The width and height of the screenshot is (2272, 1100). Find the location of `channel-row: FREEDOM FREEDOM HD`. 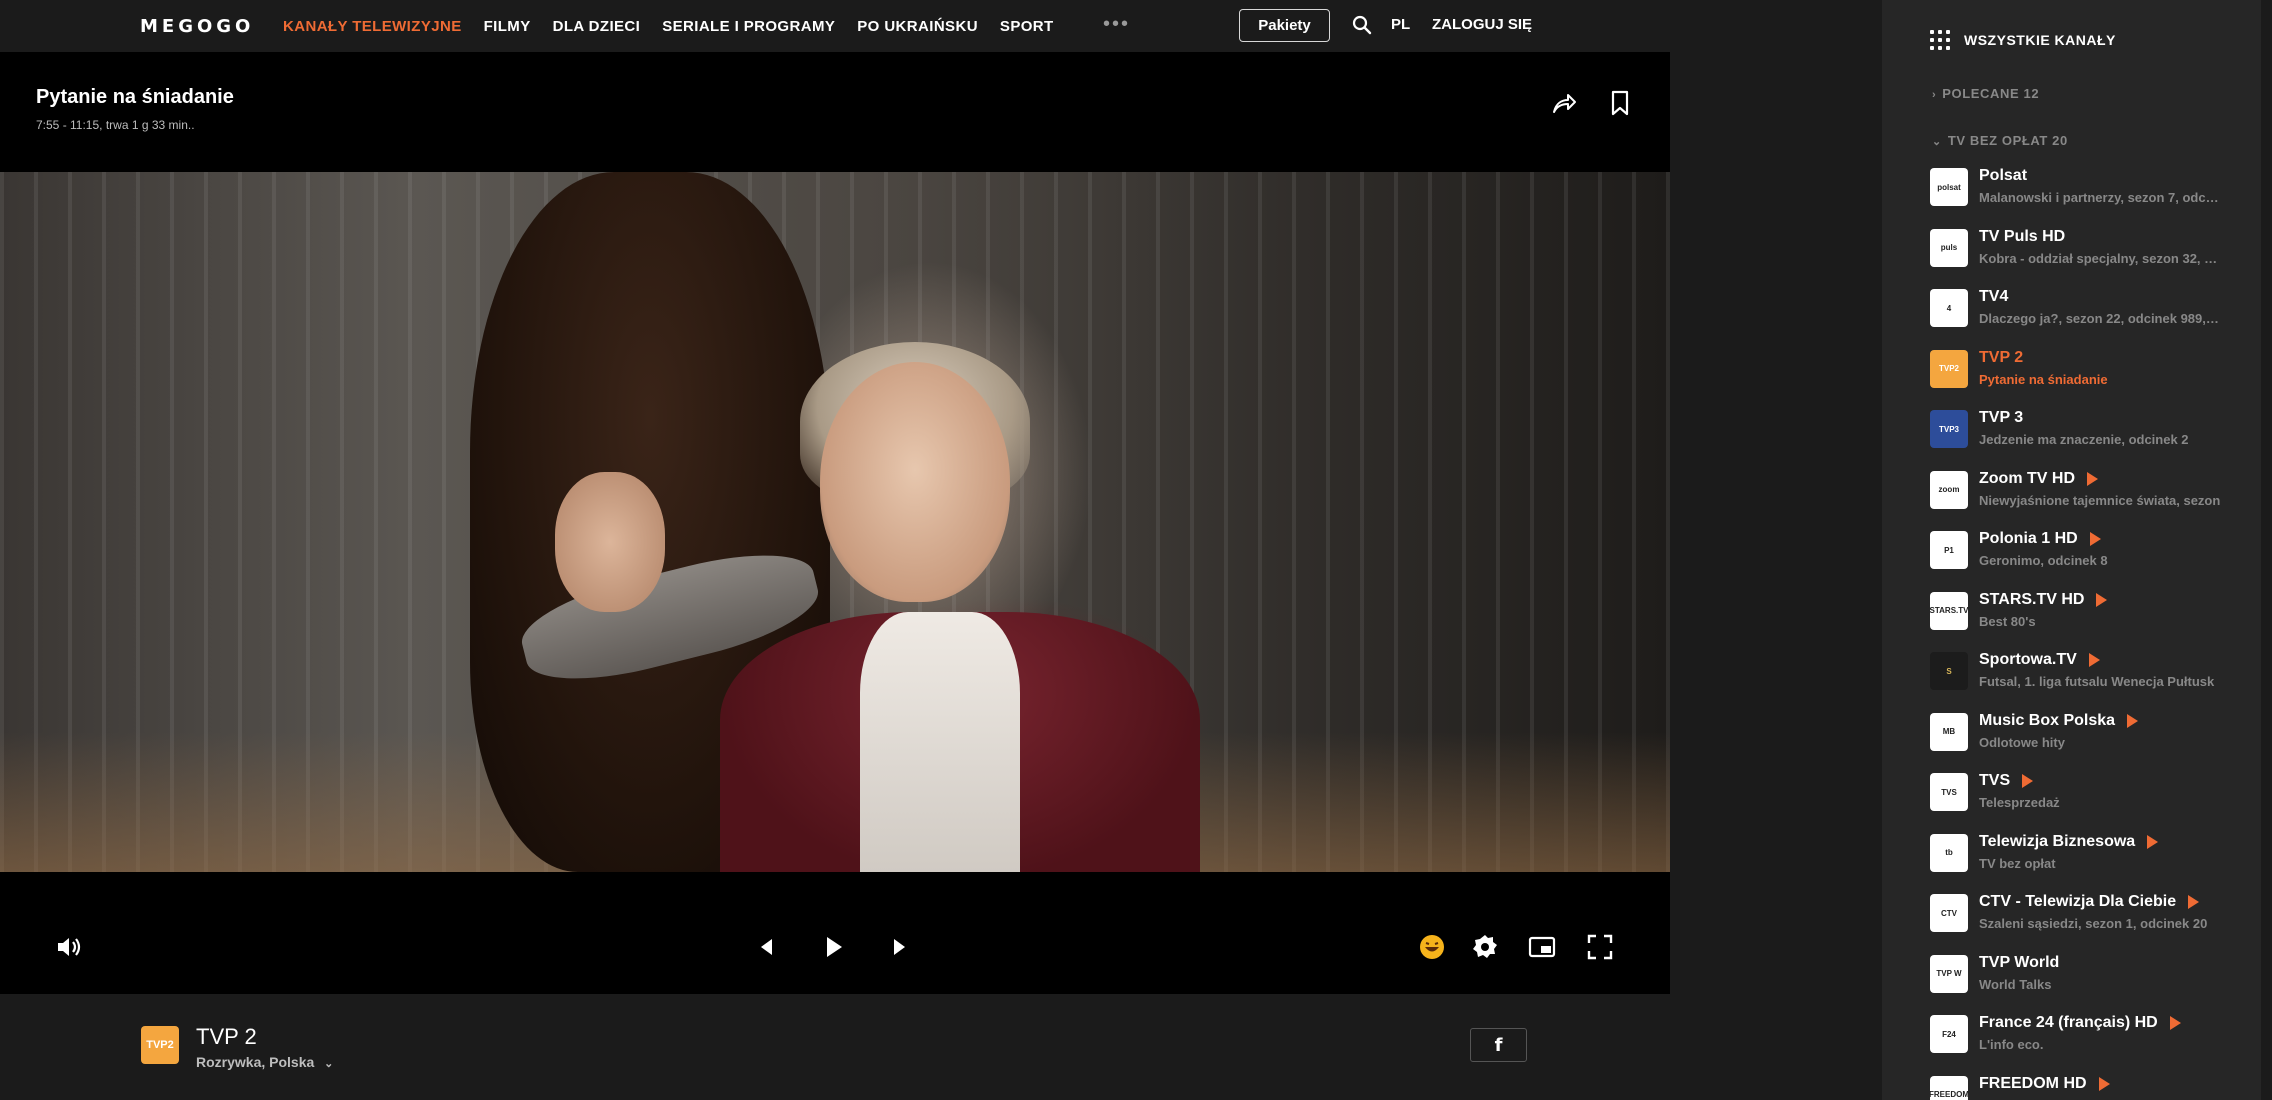

channel-row: FREEDOM FREEDOM HD is located at coordinates (2090, 1084).